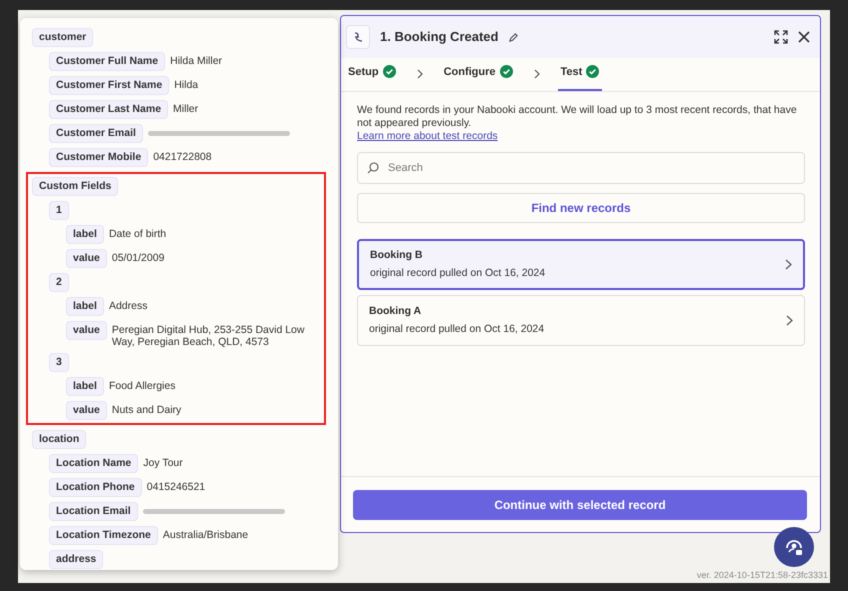  I want to click on field-value: Australia/Brisbane, so click(205, 534).